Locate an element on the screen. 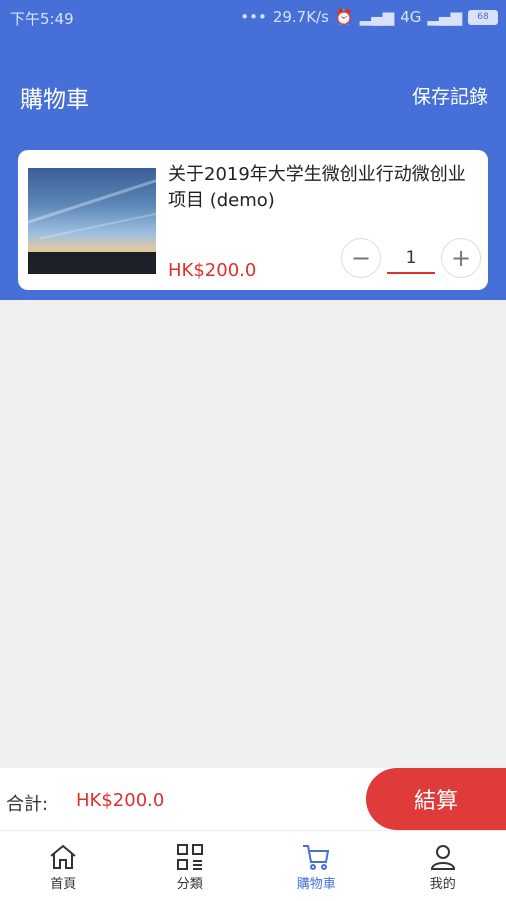 The image size is (506, 901). signal-icon: ▂▄▆ is located at coordinates (377, 17).